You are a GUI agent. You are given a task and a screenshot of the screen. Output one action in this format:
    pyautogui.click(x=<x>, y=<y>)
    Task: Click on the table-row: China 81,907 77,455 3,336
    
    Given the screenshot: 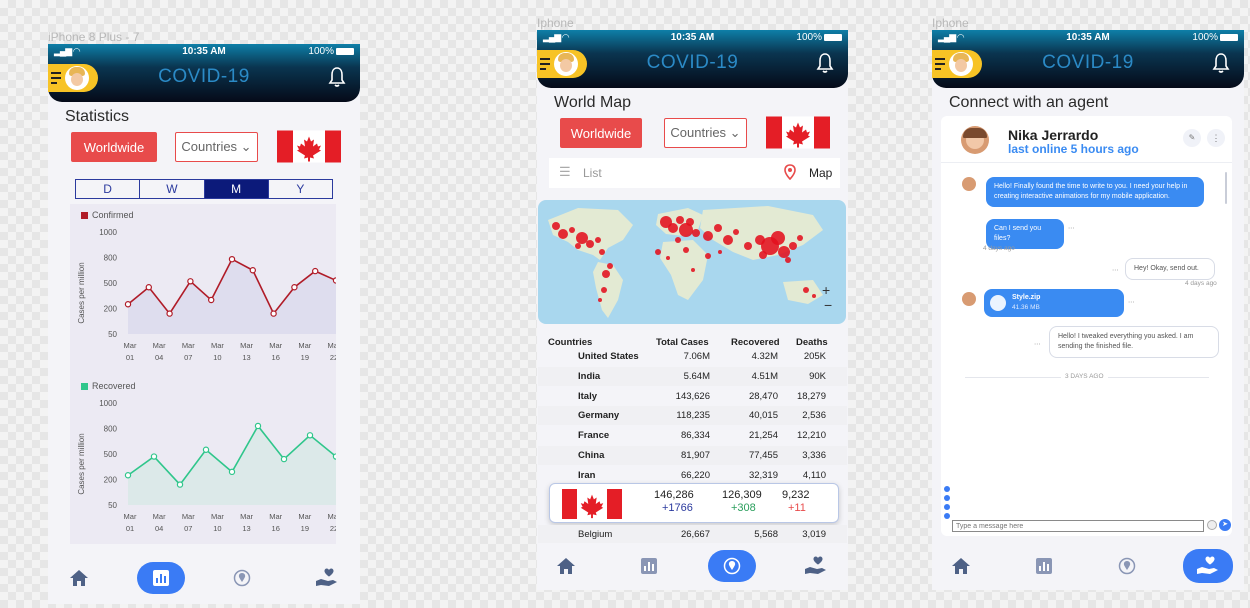 What is the action you would take?
    pyautogui.click(x=692, y=455)
    